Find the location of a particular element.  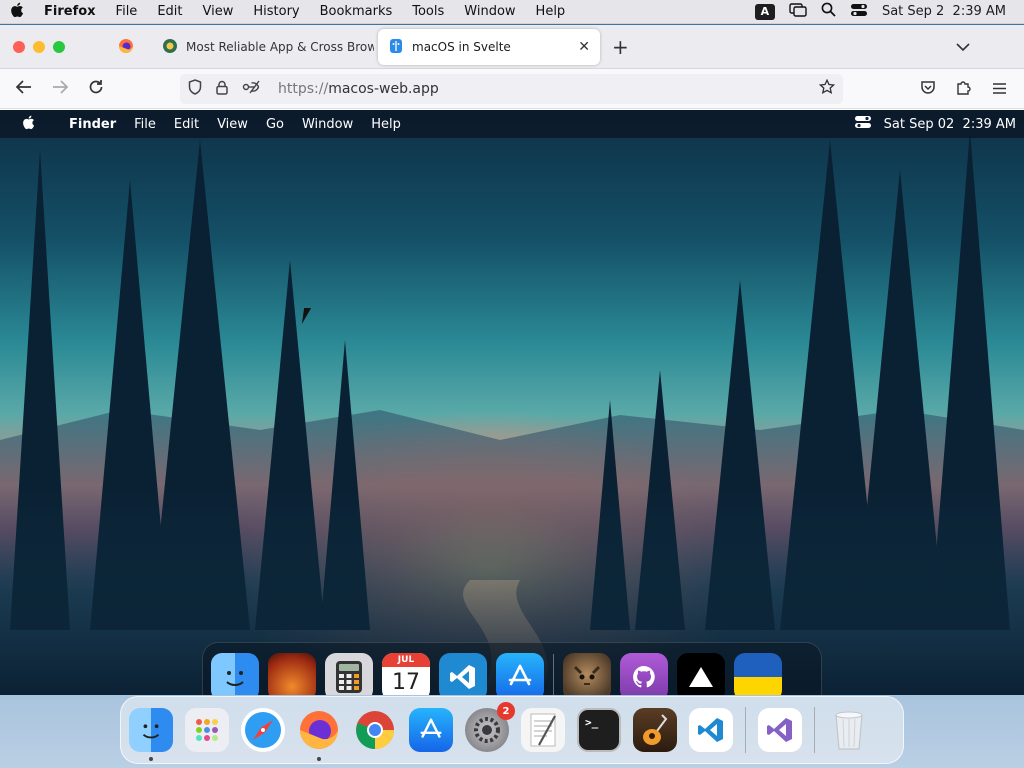

cat-avatar-icon is located at coordinates (587, 674).